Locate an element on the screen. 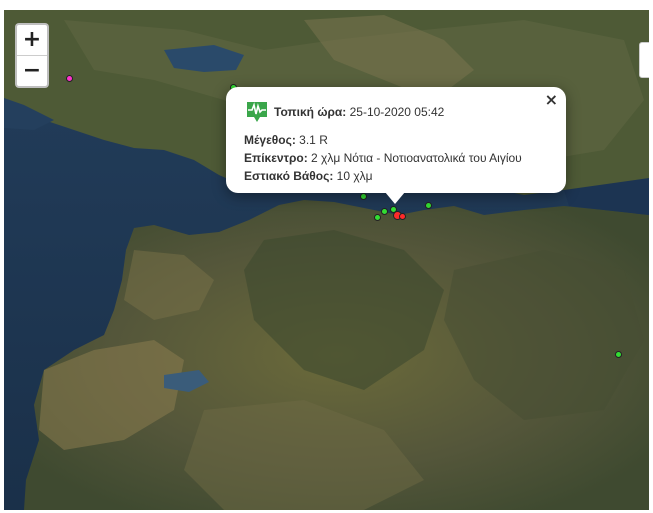 Image resolution: width=653 pixels, height=513 pixels. magnitude-value: 3.1 R is located at coordinates (313, 140).